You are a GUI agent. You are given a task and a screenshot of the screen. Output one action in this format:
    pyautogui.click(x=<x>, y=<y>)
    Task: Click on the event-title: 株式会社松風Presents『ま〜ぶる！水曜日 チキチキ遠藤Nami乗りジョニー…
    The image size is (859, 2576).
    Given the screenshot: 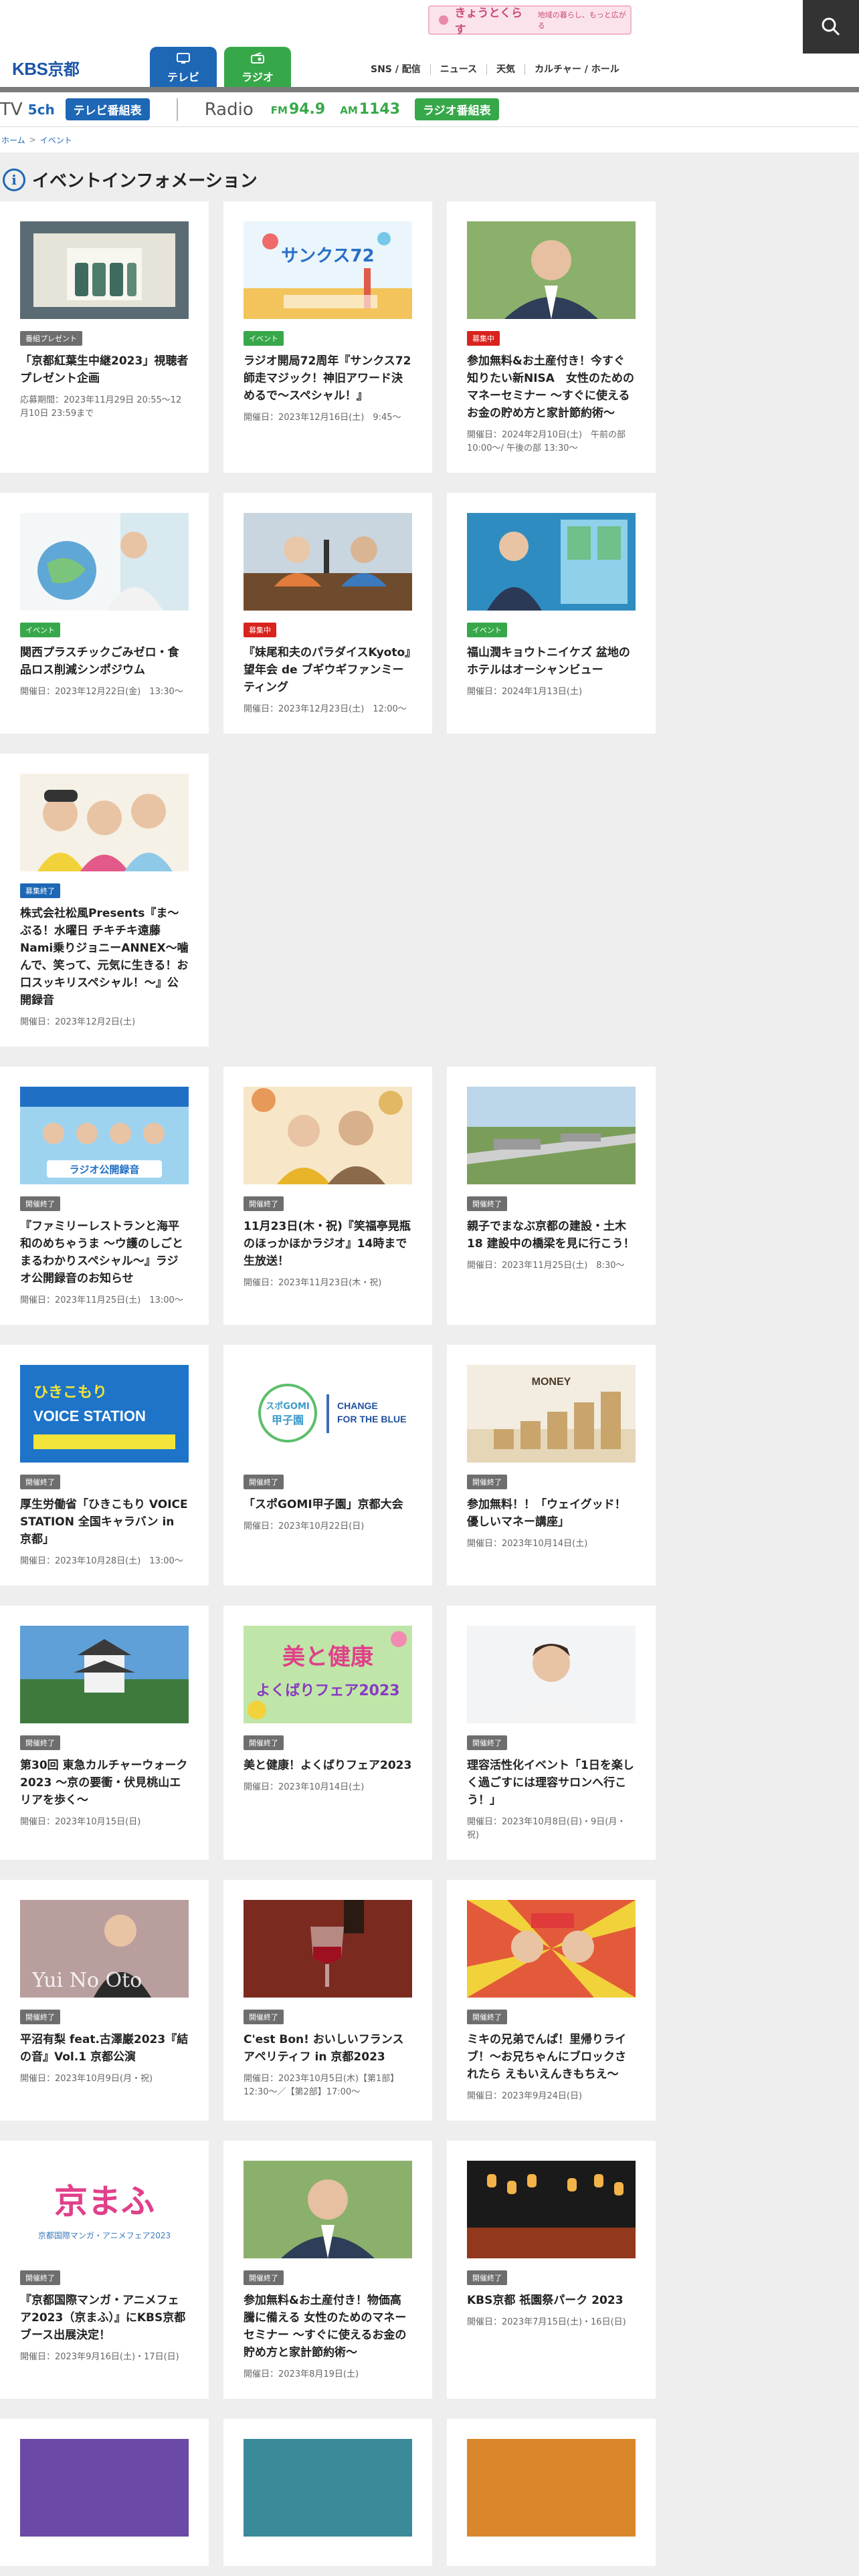 What is the action you would take?
    pyautogui.click(x=105, y=957)
    